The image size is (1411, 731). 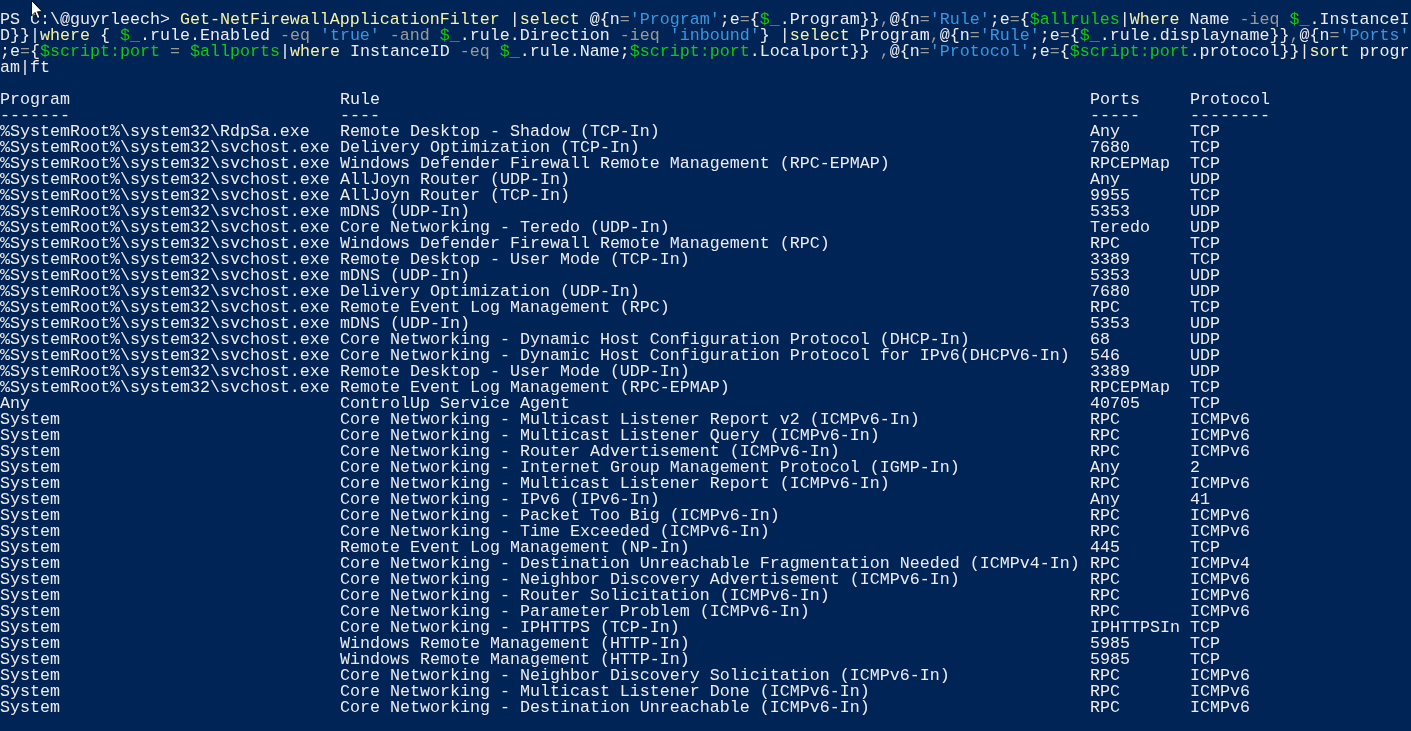 What do you see at coordinates (360, 116) in the screenshot?
I see `header-underline: ----` at bounding box center [360, 116].